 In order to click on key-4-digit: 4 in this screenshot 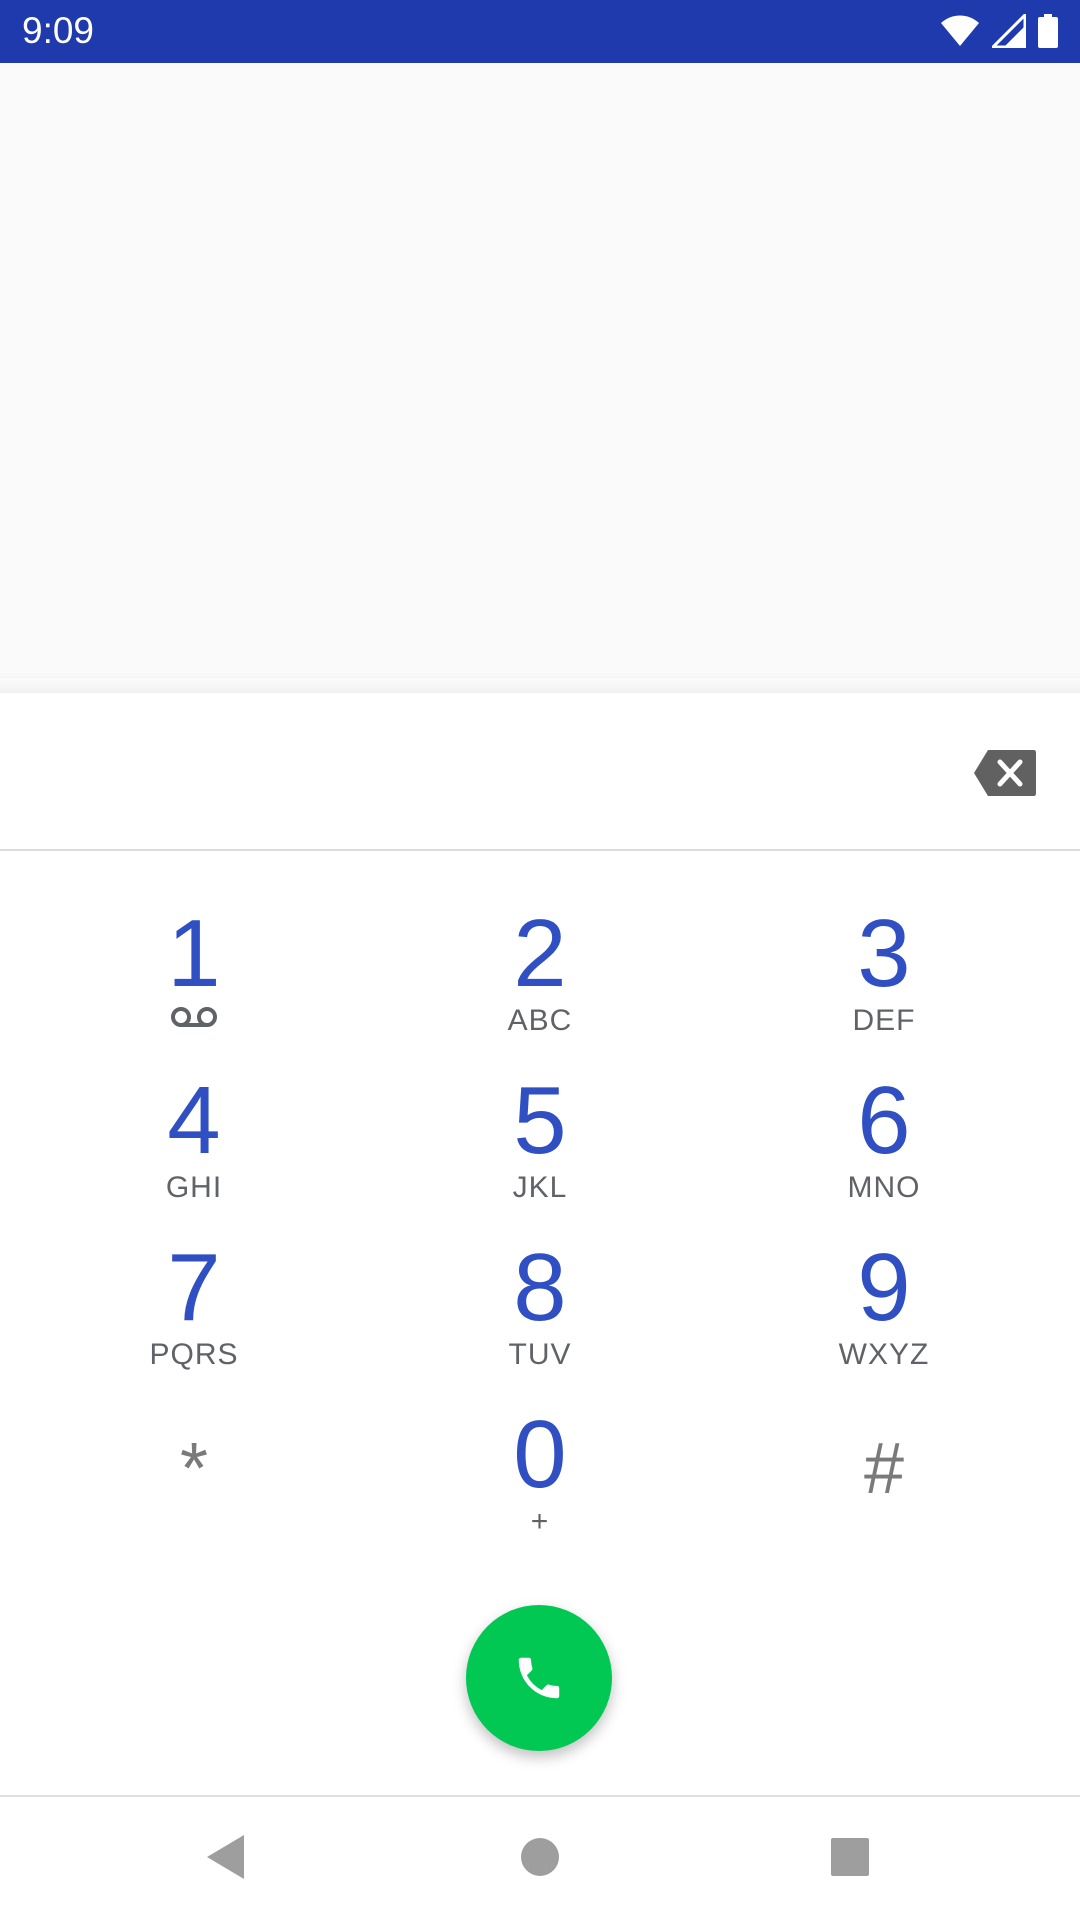, I will do `click(194, 1120)`.